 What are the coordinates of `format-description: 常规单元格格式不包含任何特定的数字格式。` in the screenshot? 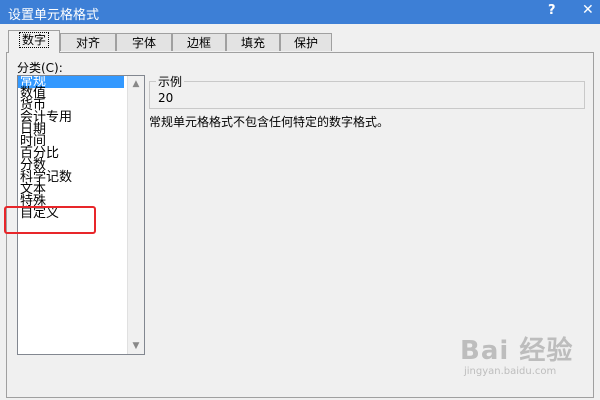 It's located at (269, 122).